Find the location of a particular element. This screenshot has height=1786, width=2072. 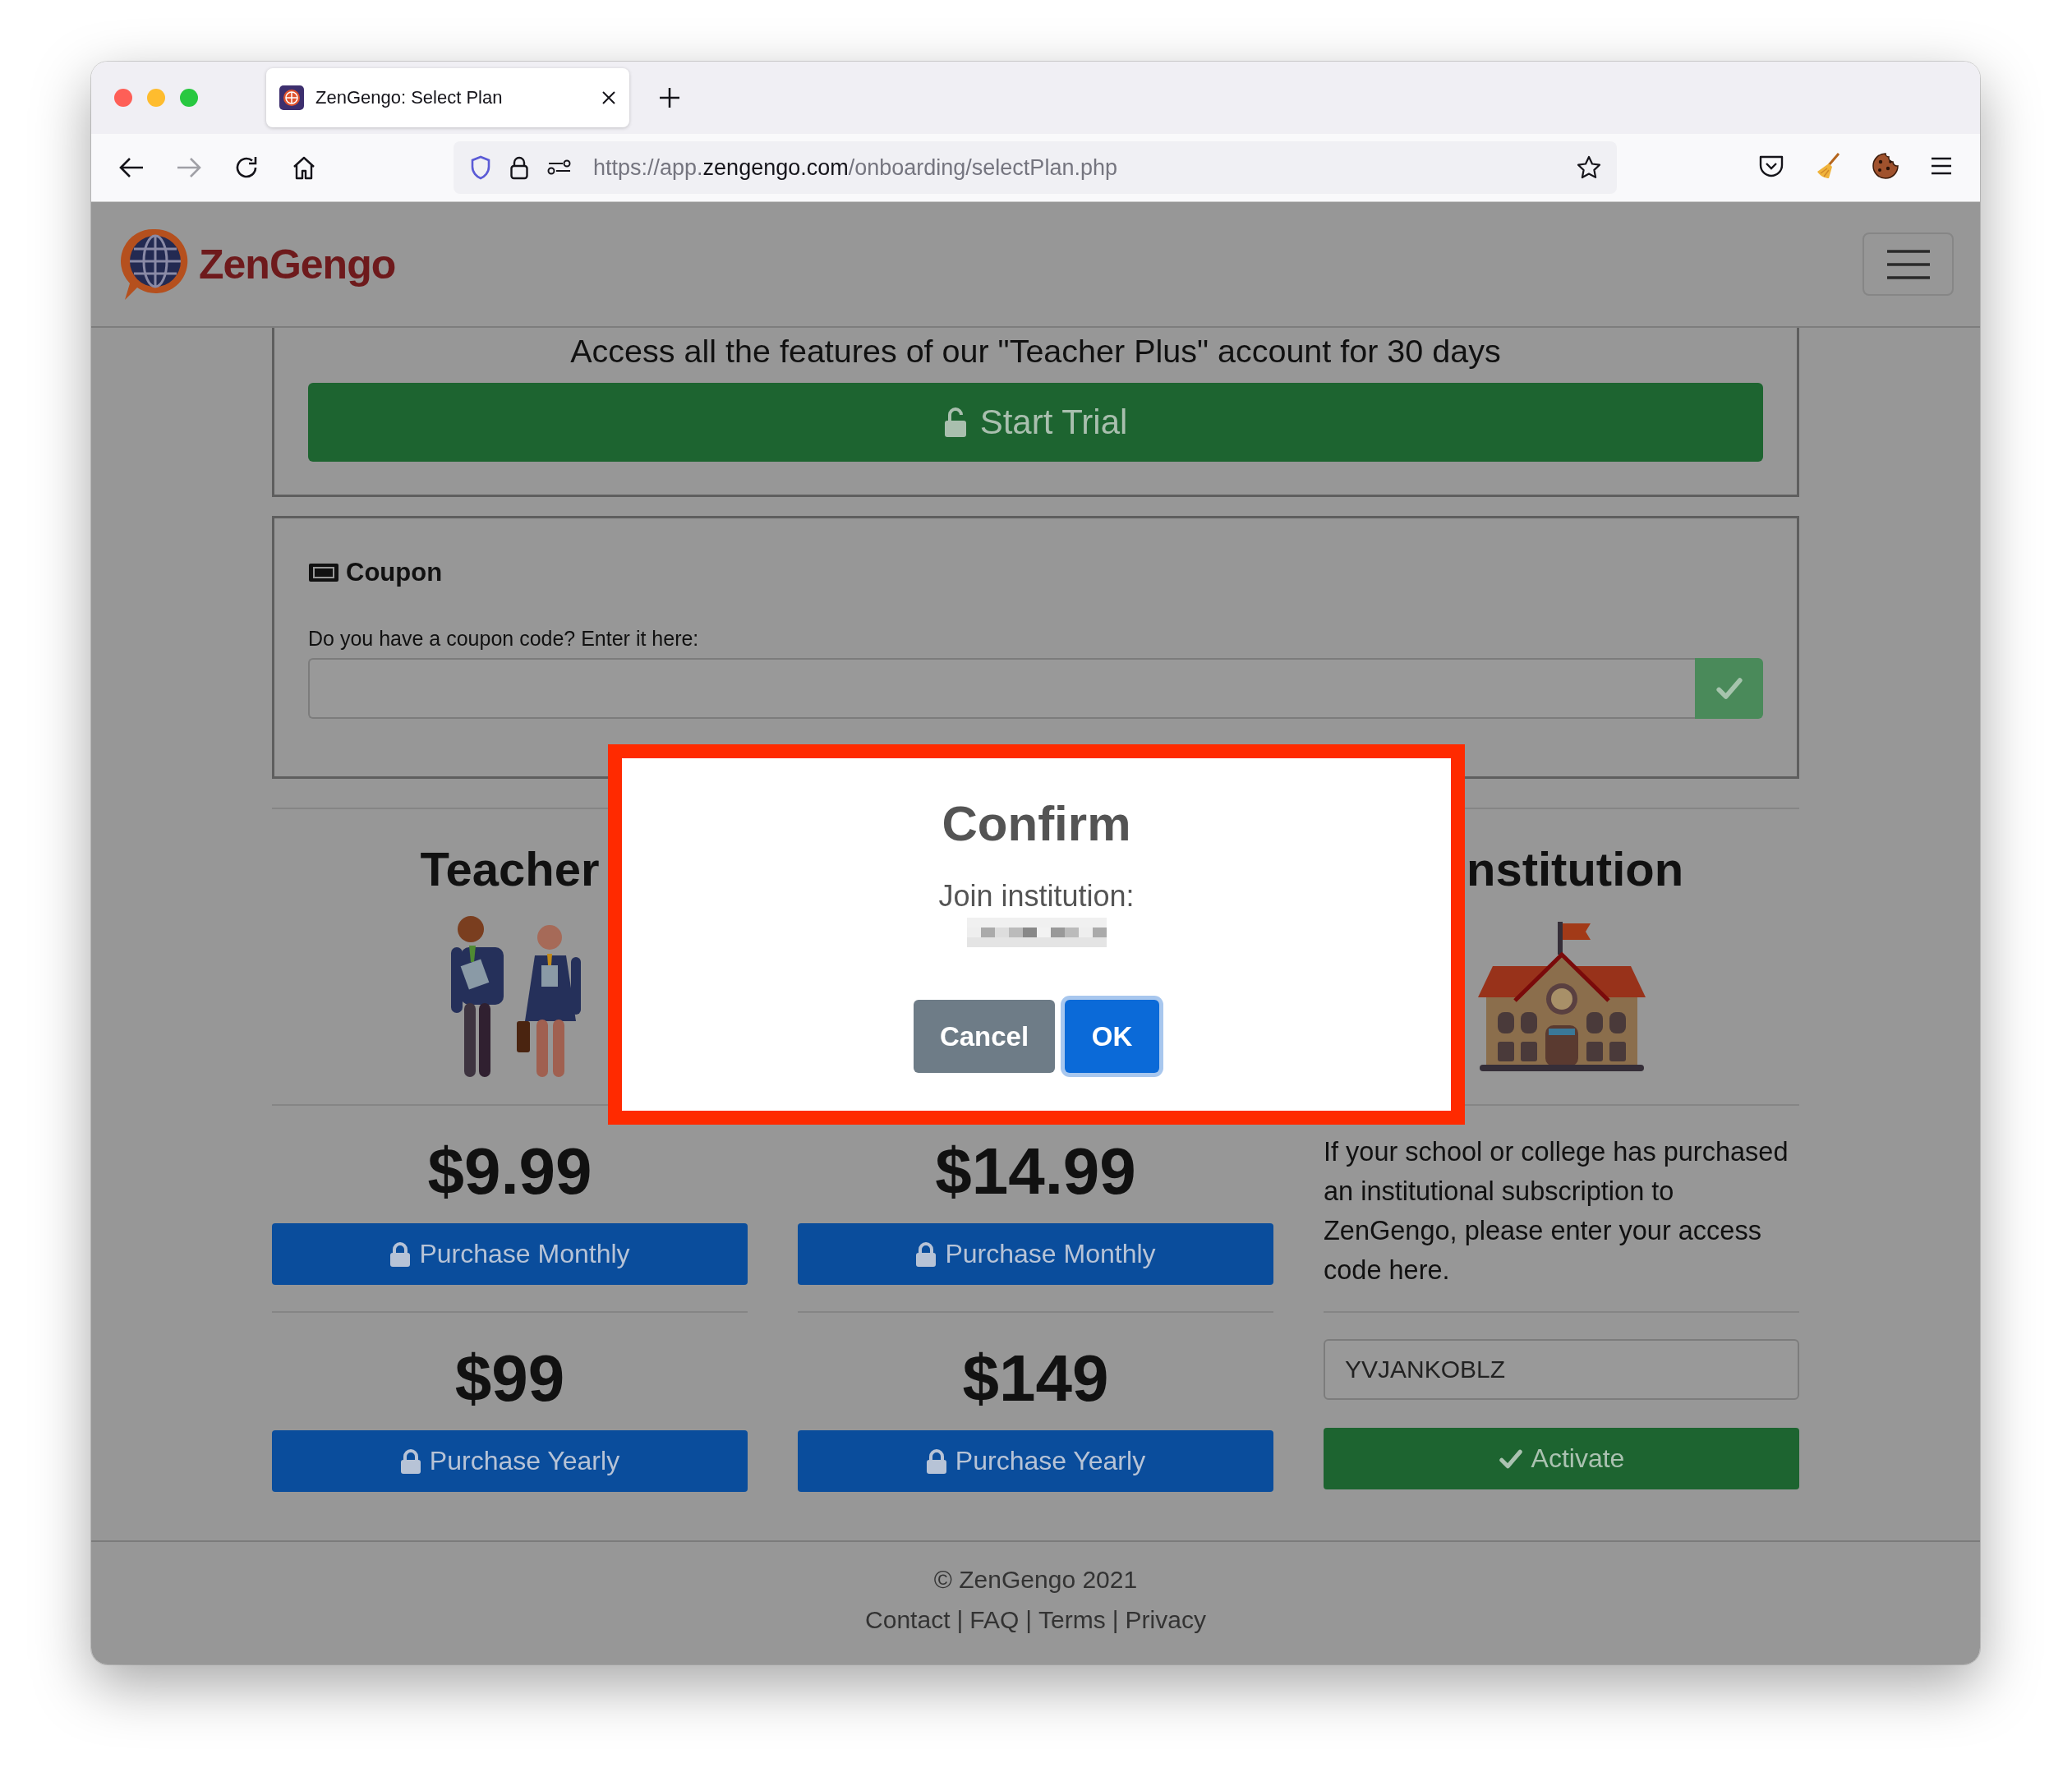

browser-tab: ZenGengo: Select Plan is located at coordinates (447, 97).